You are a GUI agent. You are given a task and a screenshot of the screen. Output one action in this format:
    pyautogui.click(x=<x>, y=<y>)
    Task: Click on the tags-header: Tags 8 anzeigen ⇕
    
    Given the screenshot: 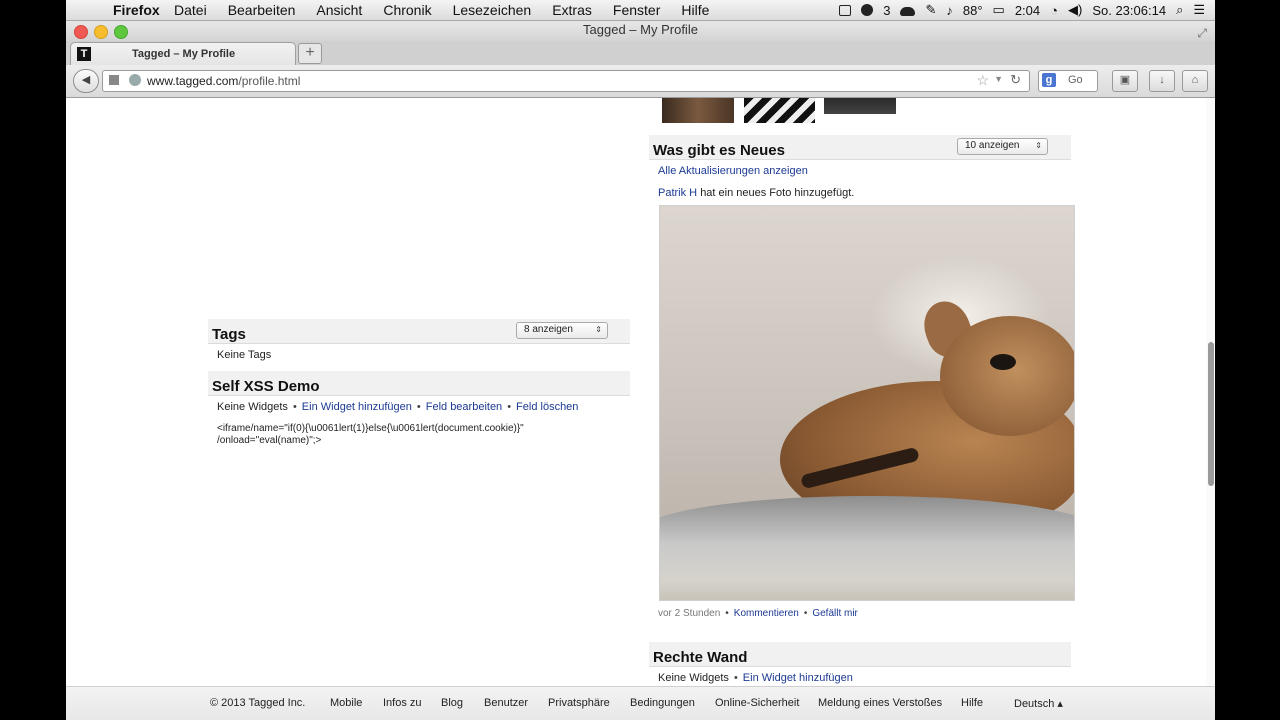 What is the action you would take?
    pyautogui.click(x=419, y=331)
    